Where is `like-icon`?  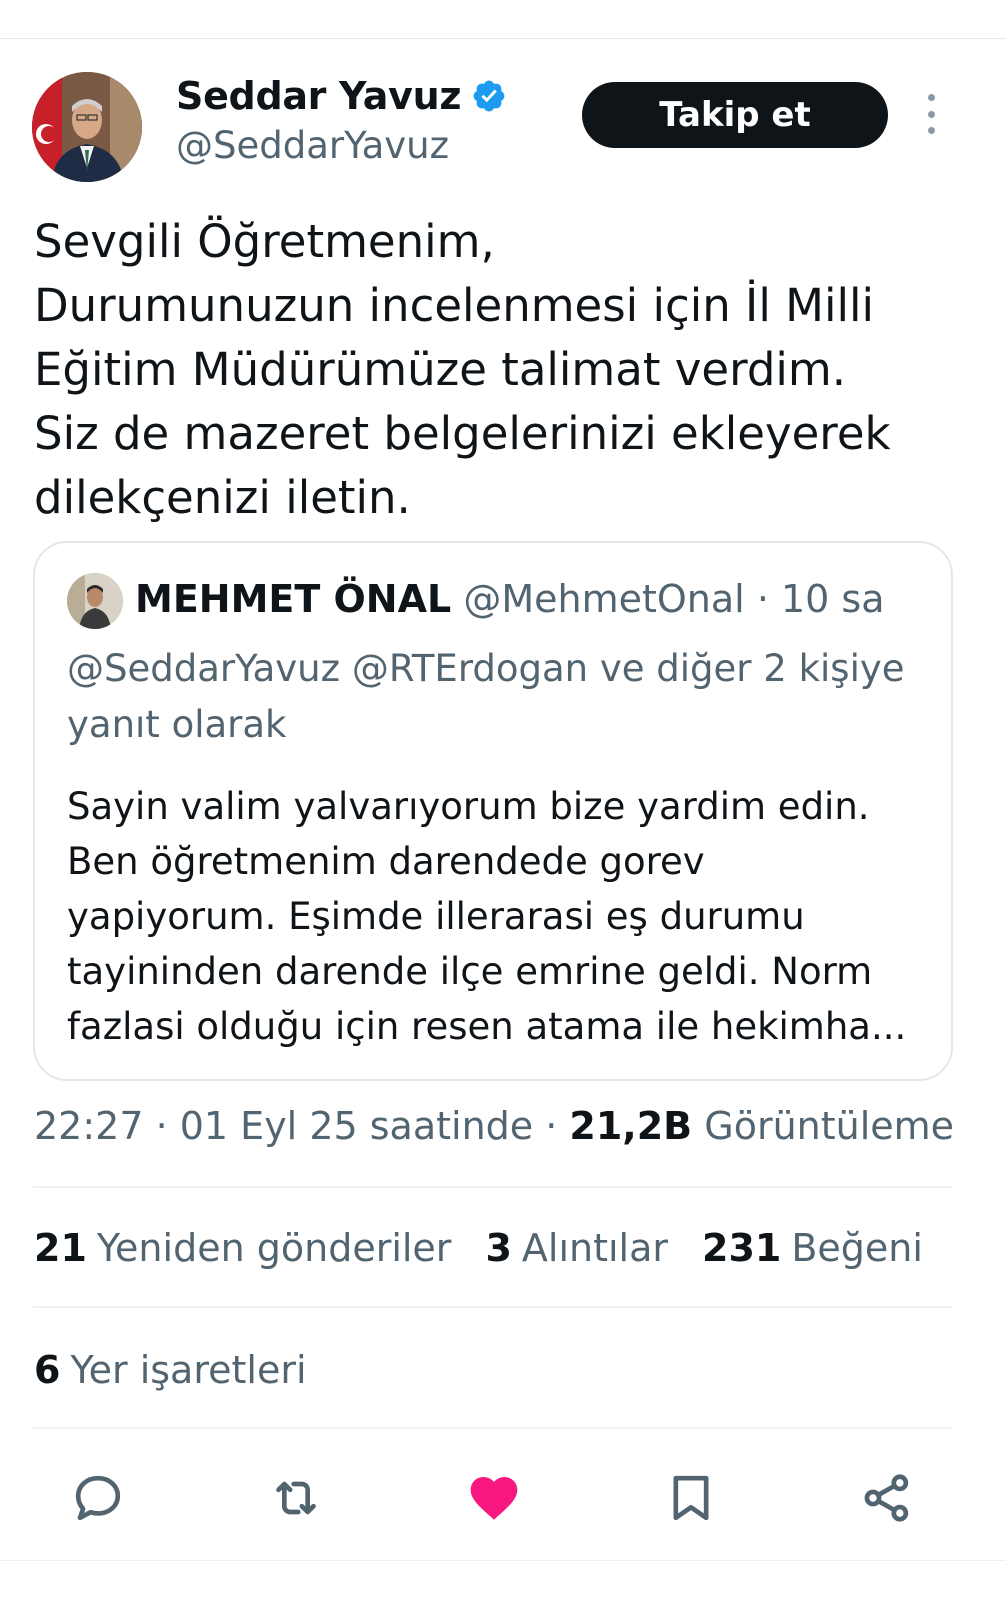
like-icon is located at coordinates (494, 1498).